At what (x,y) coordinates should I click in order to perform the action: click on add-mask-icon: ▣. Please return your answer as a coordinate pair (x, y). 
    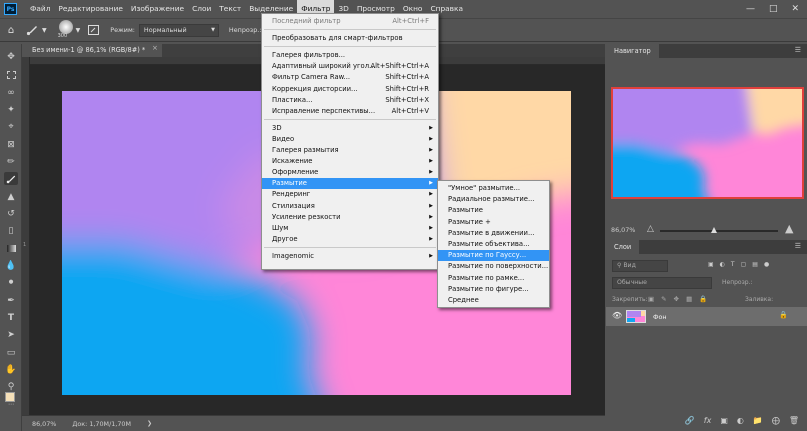
    Looking at the image, I should click on (724, 420).